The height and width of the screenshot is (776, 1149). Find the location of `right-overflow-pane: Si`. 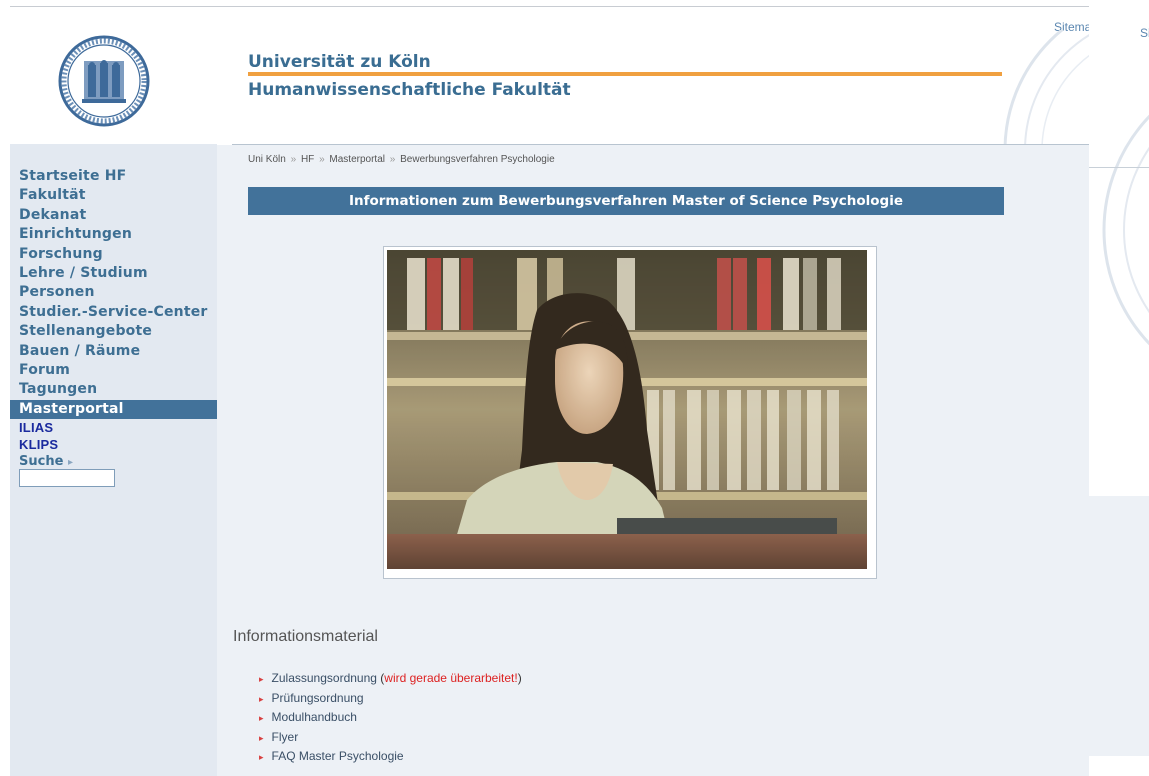

right-overflow-pane: Si is located at coordinates (1119, 388).